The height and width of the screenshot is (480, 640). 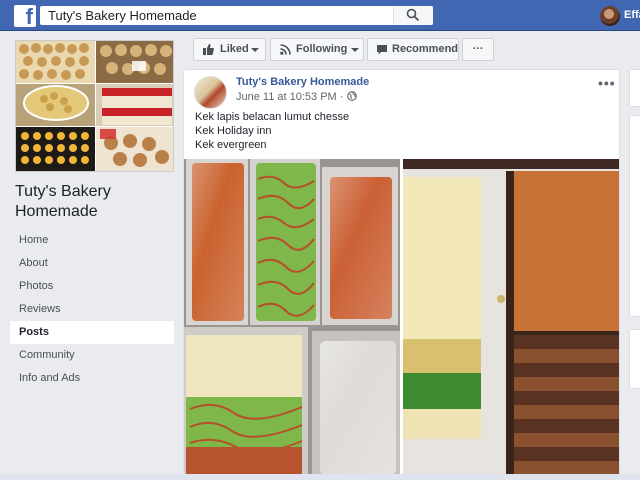 What do you see at coordinates (320, 477) in the screenshot?
I see `bottom-bar` at bounding box center [320, 477].